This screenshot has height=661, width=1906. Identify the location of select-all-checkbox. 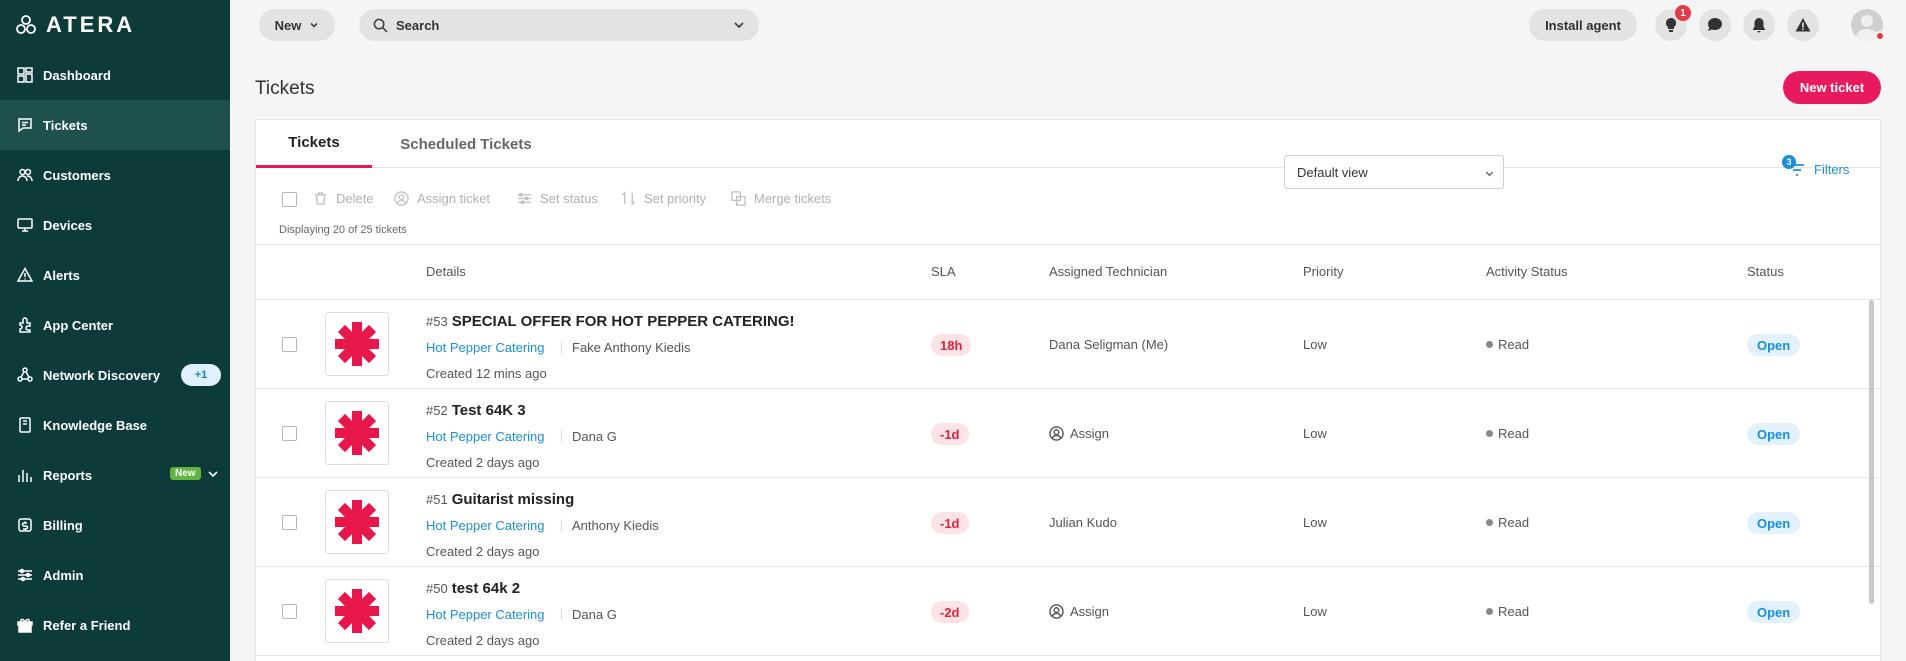
(289, 199).